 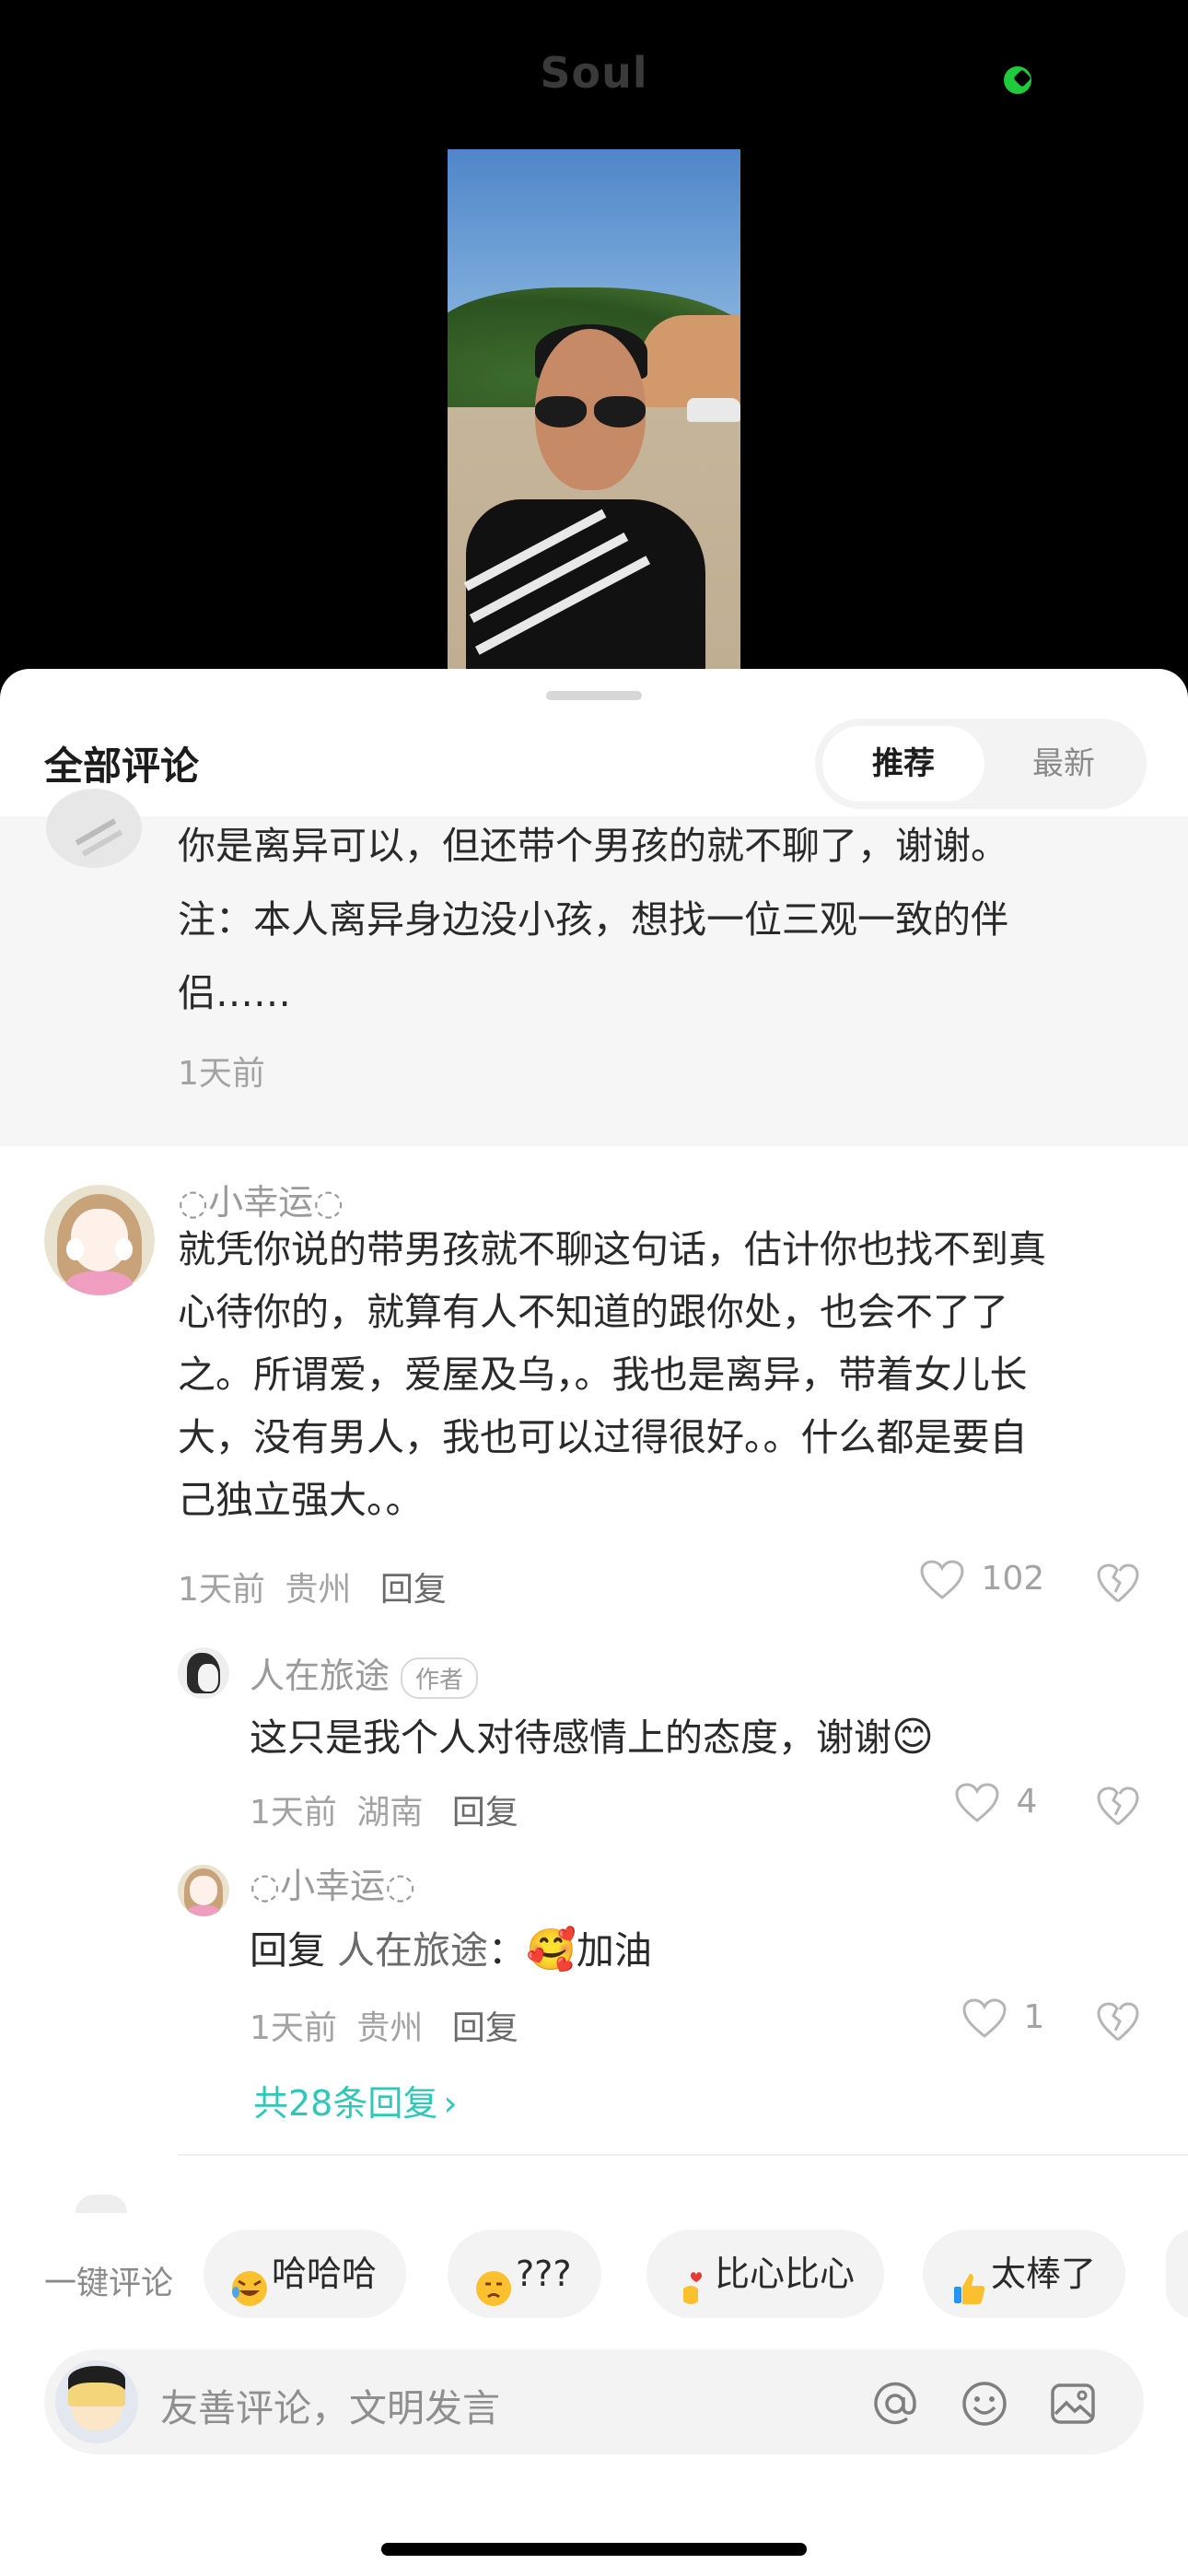 I want to click on reply-text: 回复 人在旅途：🥰加油, so click(x=451, y=1949).